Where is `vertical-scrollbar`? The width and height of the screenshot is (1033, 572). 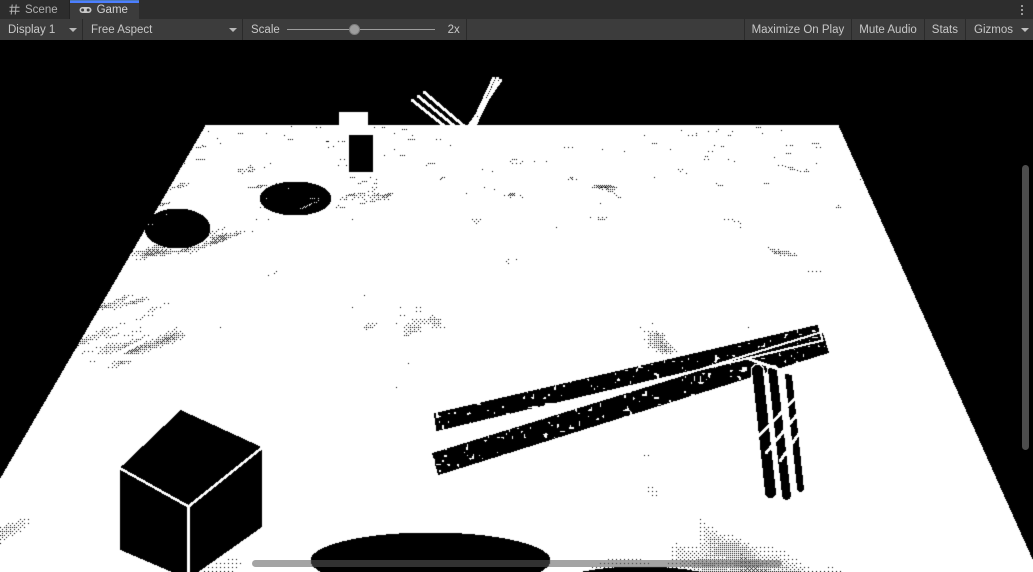
vertical-scrollbar is located at coordinates (1025, 307).